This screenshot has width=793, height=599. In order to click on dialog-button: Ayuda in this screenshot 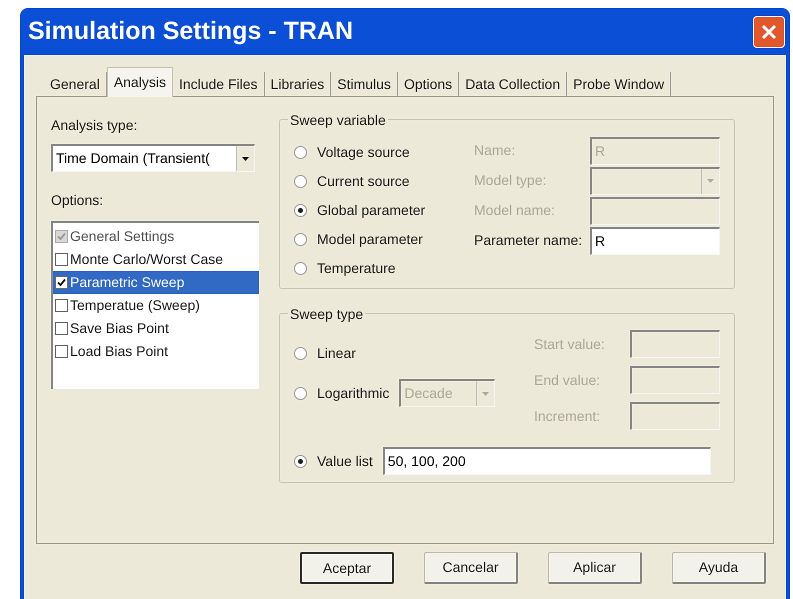, I will do `click(719, 568)`.